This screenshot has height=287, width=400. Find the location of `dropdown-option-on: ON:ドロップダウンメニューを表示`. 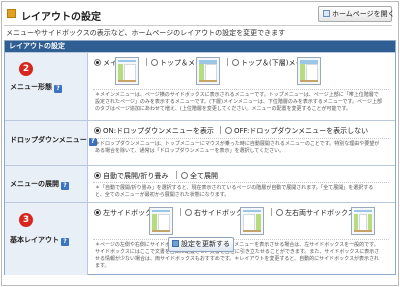

dropdown-option-on: ON:ドロップダウンメニューを表示 is located at coordinates (154, 131).